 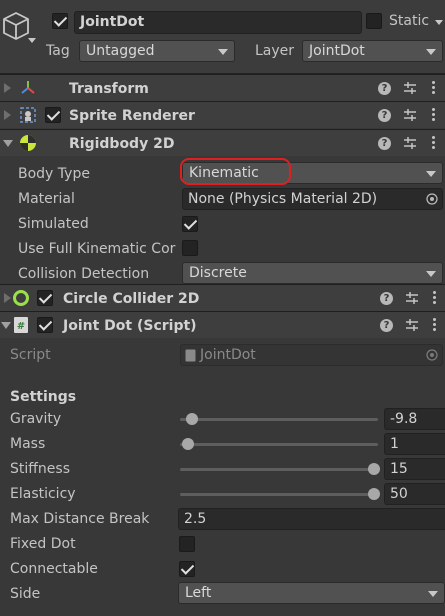 I want to click on layer-label: Layer, so click(x=275, y=51).